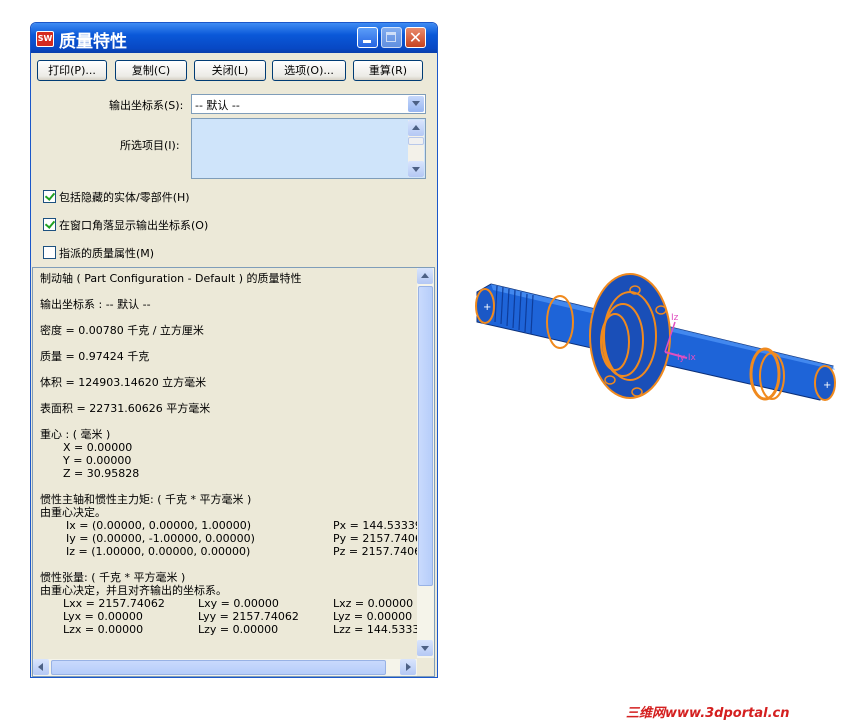 The width and height of the screenshot is (860, 722). Describe the element at coordinates (113, 577) in the screenshot. I see `results-tensor-title: 惯性张量: ( 千克 * 平方毫米 )` at that location.